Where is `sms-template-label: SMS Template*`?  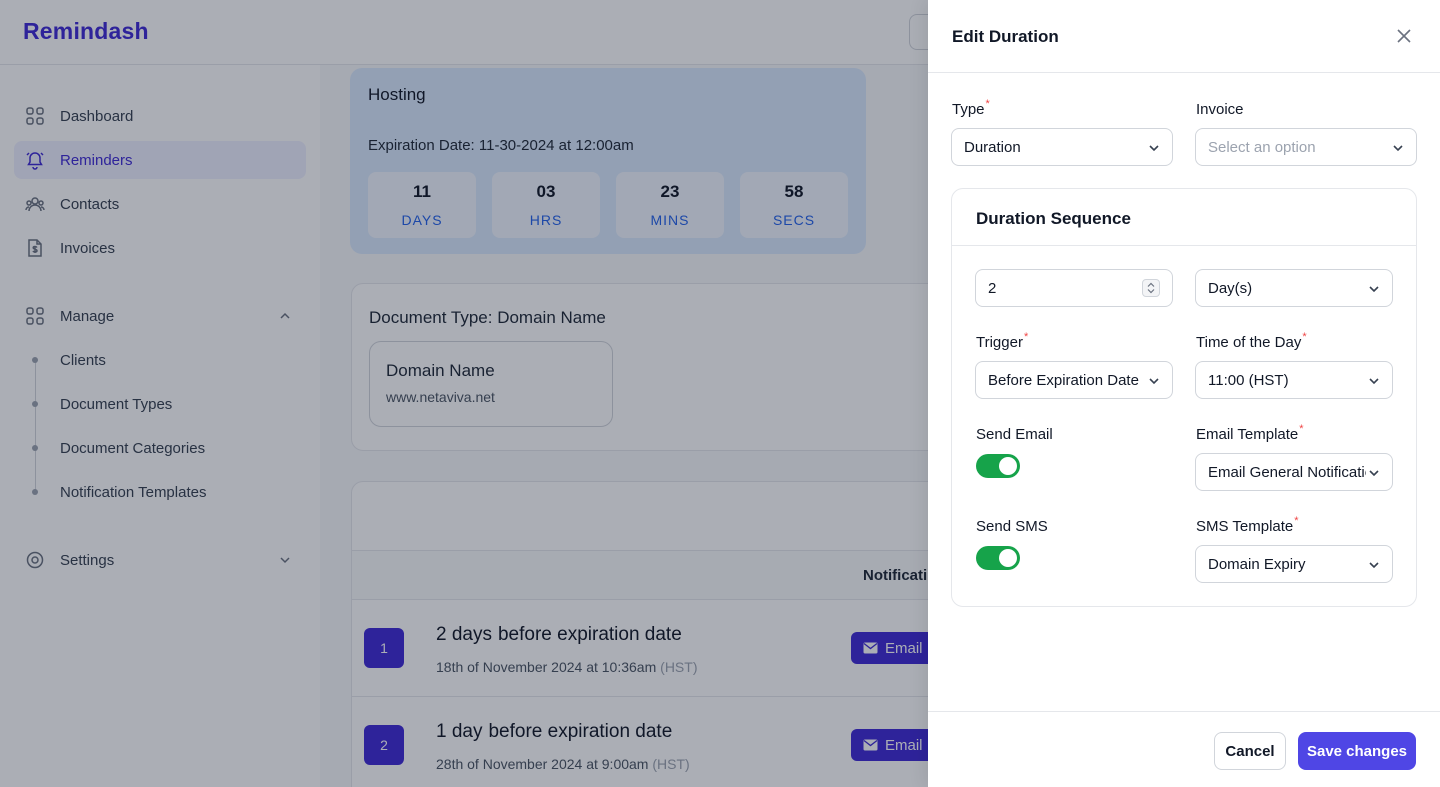
sms-template-label: SMS Template* is located at coordinates (1247, 525).